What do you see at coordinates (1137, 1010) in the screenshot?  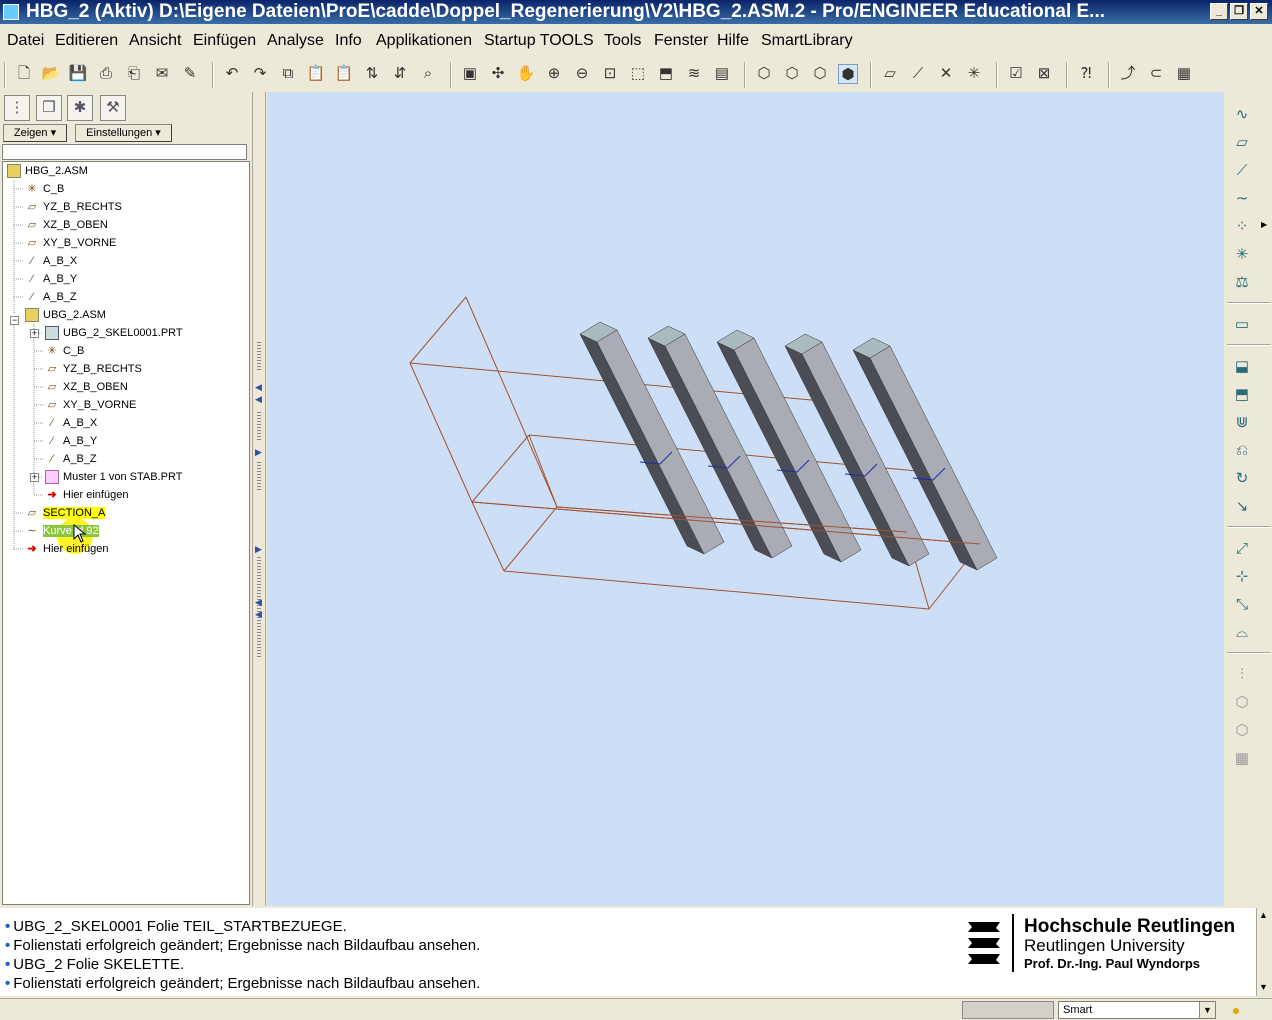 I see `selection-filter-select: Smart ▼` at bounding box center [1137, 1010].